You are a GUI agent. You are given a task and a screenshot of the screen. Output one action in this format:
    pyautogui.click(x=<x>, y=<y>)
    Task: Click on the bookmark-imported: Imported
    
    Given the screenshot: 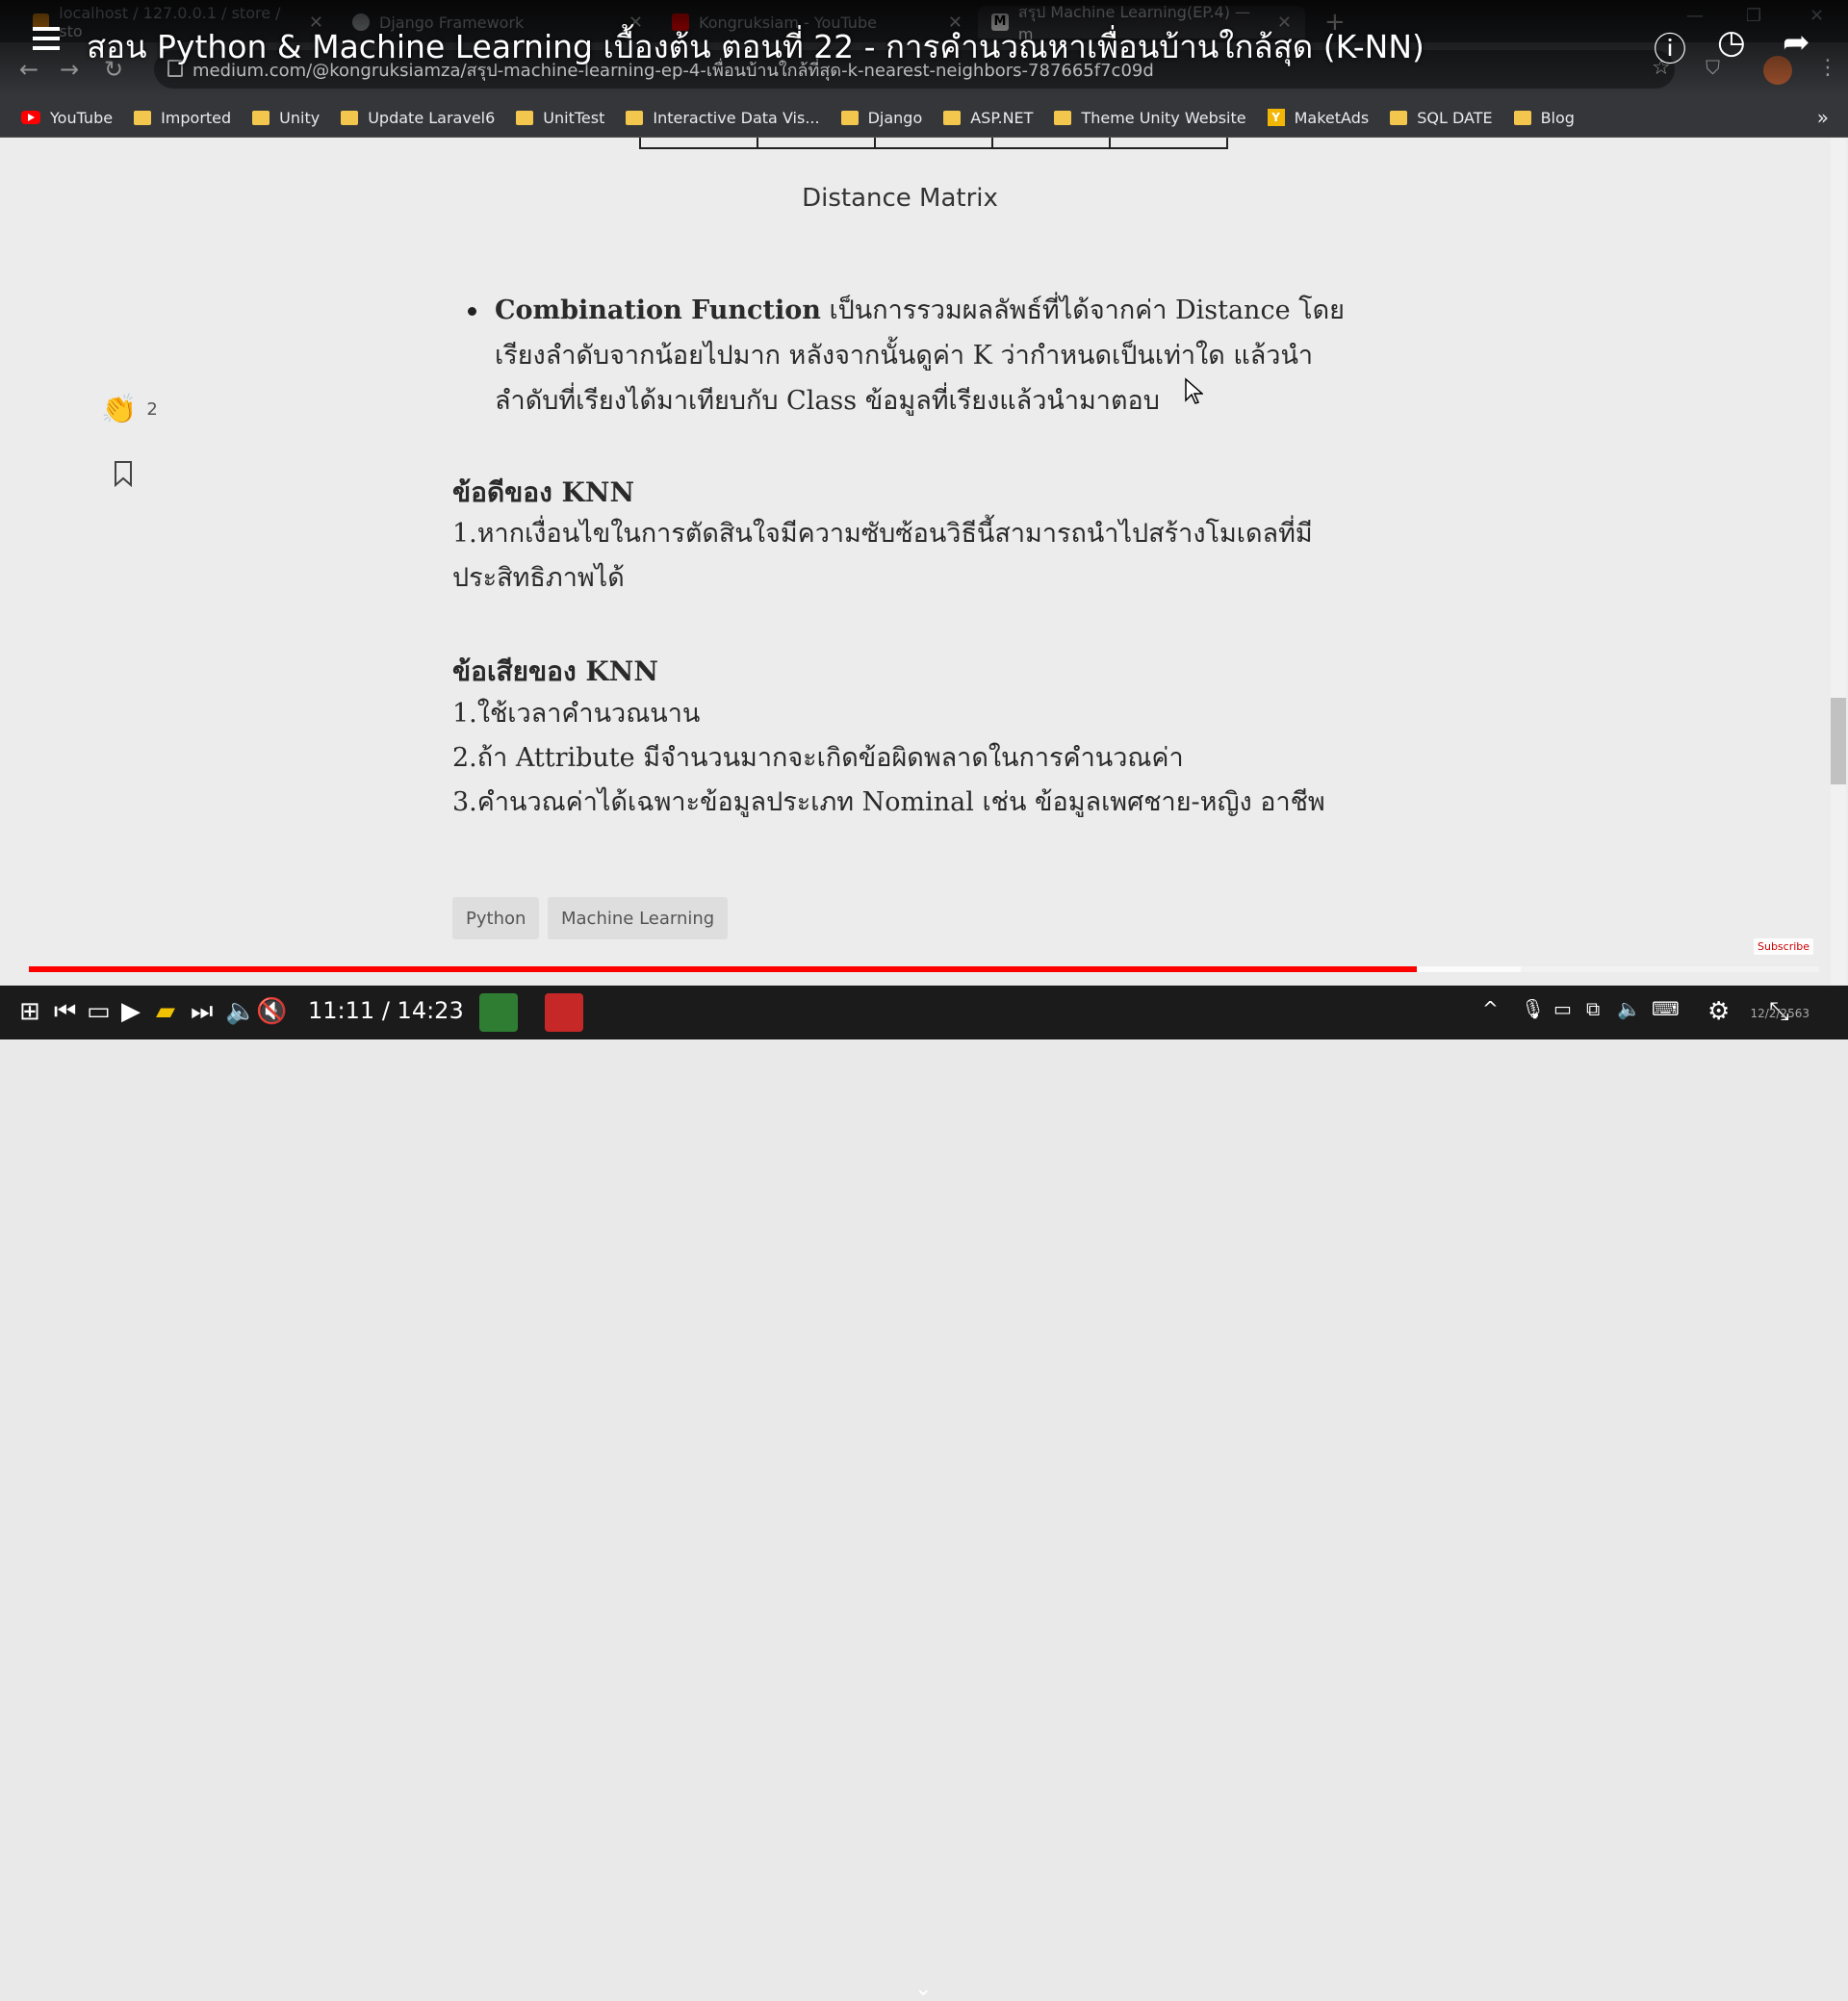 What is the action you would take?
    pyautogui.click(x=182, y=118)
    